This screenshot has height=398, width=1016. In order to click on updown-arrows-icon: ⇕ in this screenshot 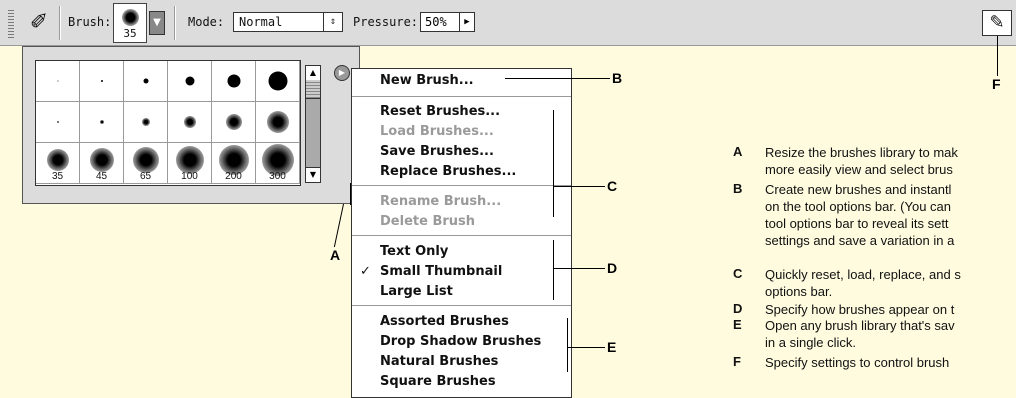, I will do `click(332, 22)`.